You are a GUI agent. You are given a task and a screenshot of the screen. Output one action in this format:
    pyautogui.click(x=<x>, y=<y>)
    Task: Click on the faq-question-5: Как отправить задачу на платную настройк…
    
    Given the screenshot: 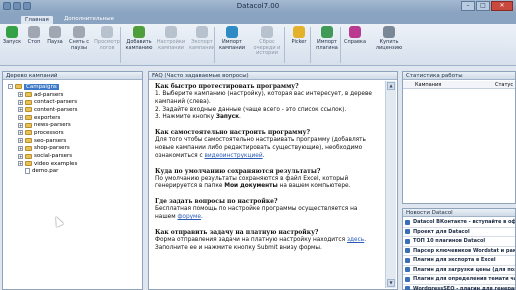 What is the action you would take?
    pyautogui.click(x=237, y=232)
    